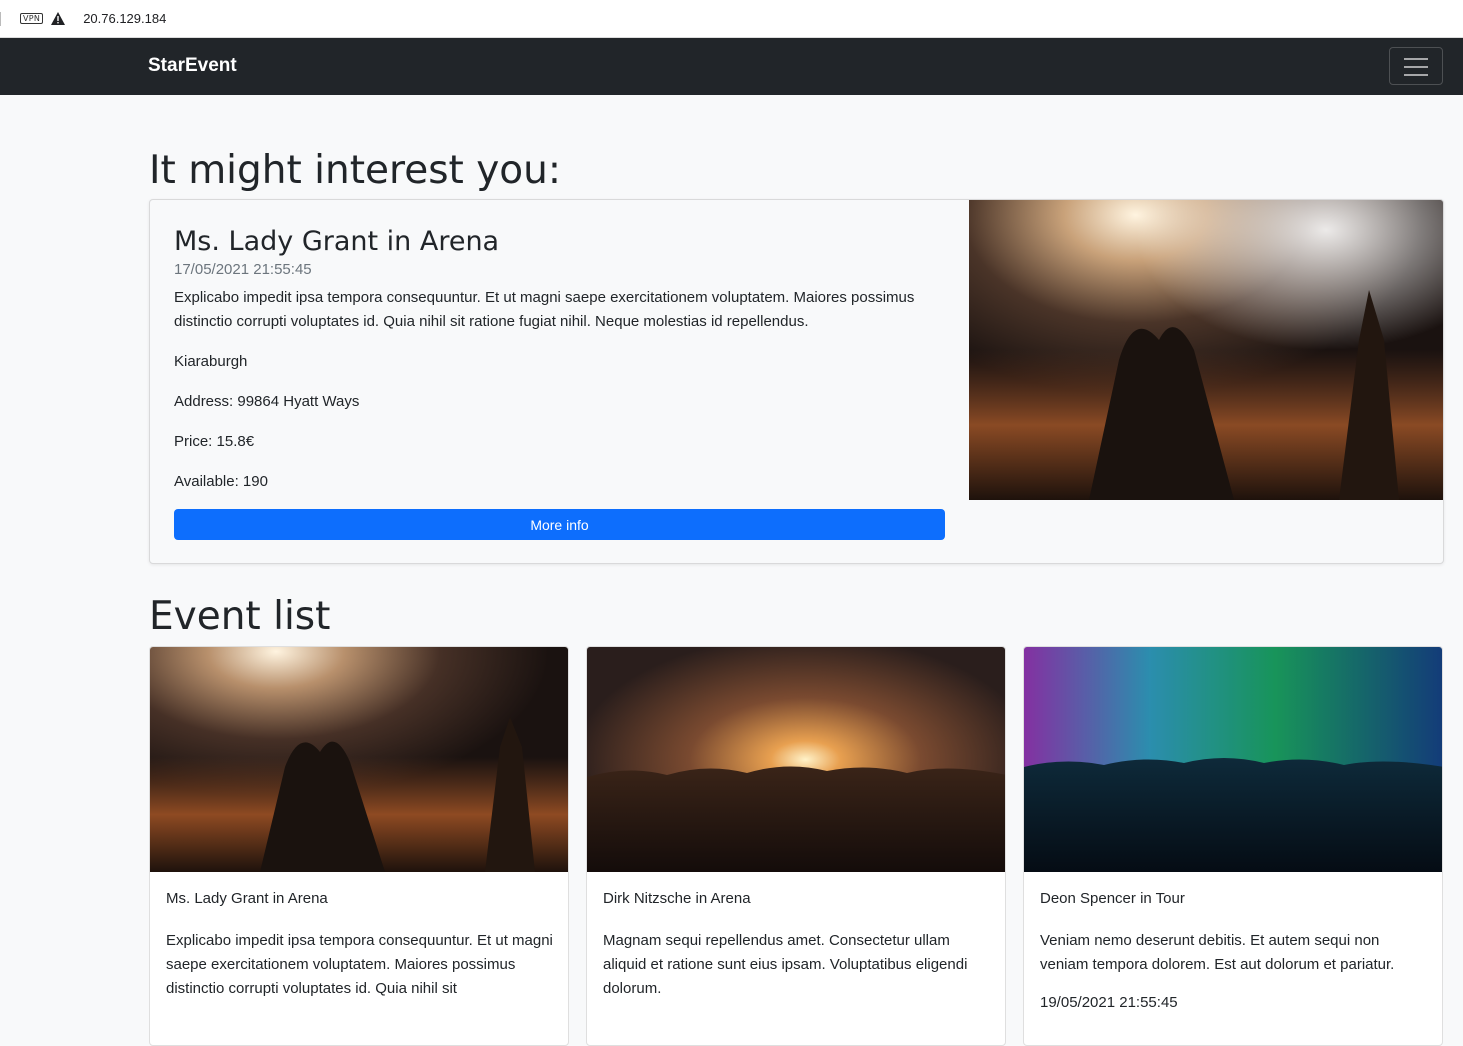  I want to click on featured-event-available: Available: 190, so click(221, 481).